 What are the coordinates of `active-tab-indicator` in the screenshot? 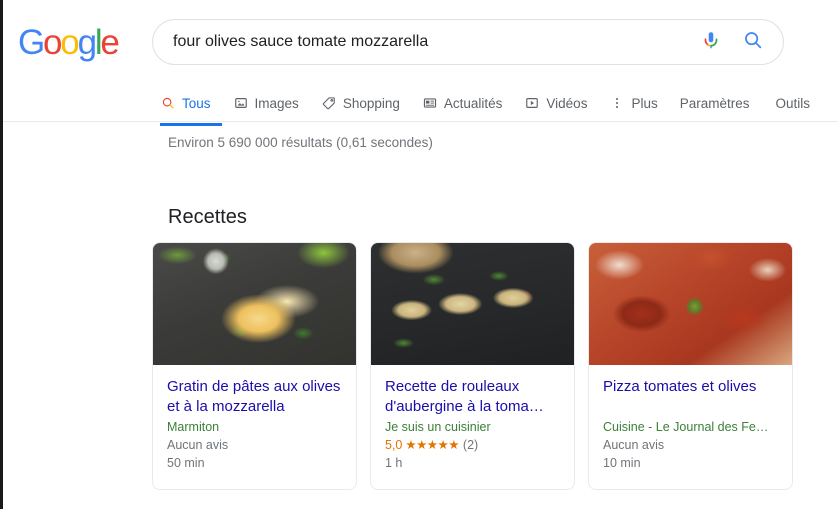 It's located at (191, 124).